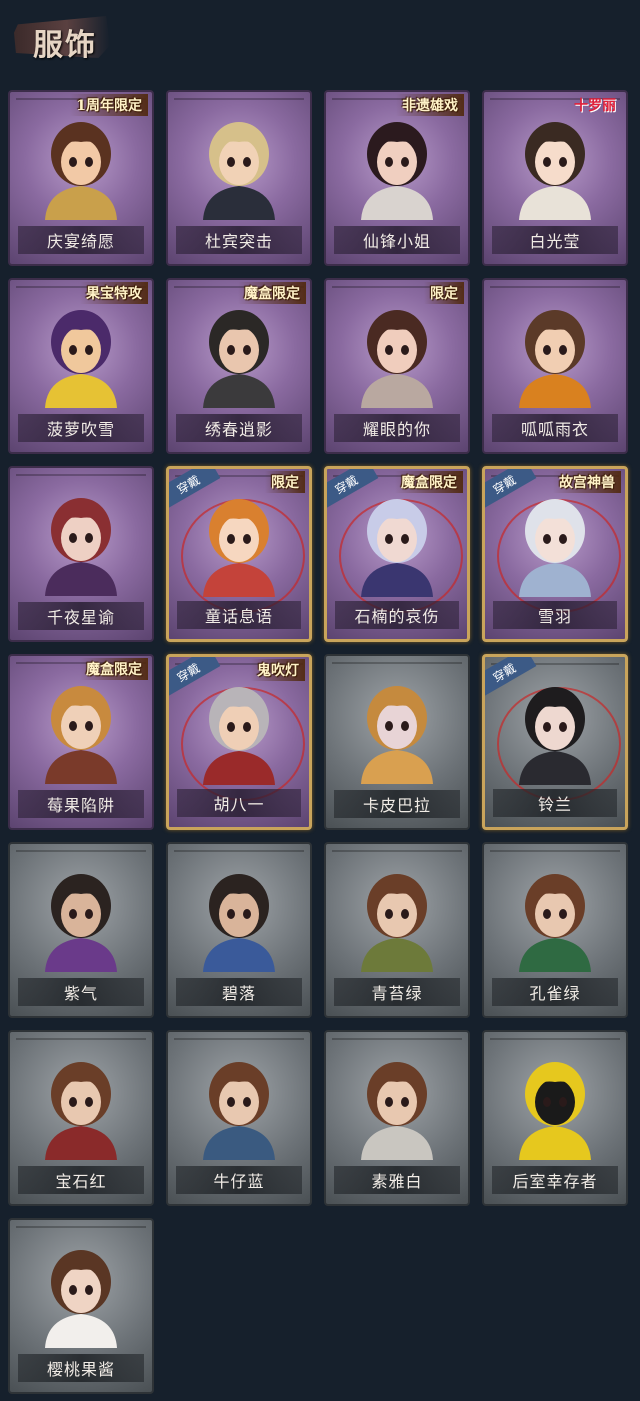  What do you see at coordinates (238, 429) in the screenshot?
I see `costume-name: 绣春逍影` at bounding box center [238, 429].